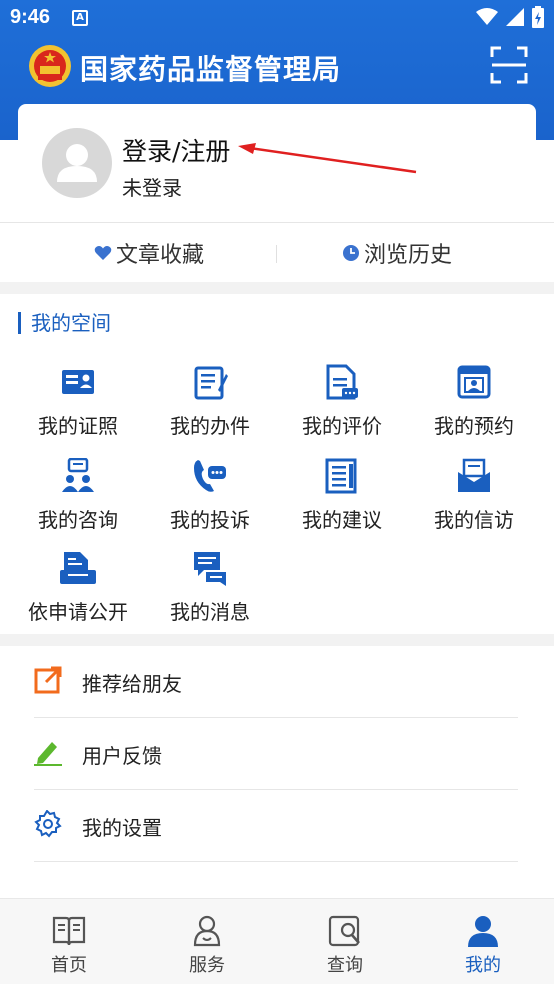 The height and width of the screenshot is (984, 554). I want to click on grid-item-complaints: 我的投诉, so click(210, 503).